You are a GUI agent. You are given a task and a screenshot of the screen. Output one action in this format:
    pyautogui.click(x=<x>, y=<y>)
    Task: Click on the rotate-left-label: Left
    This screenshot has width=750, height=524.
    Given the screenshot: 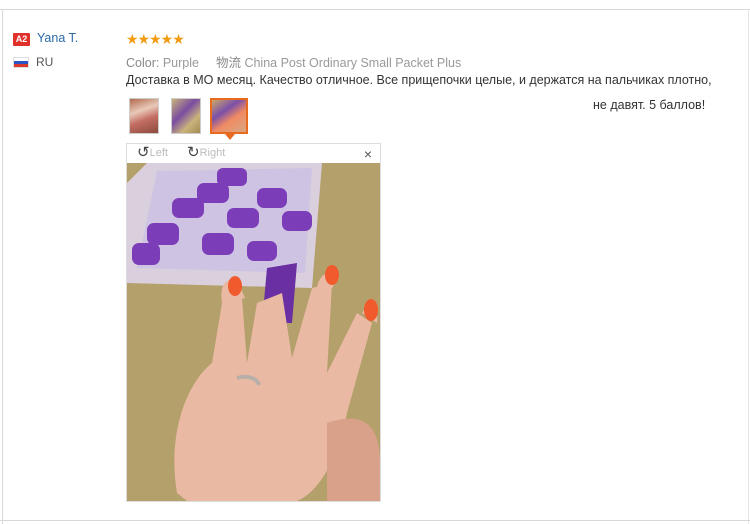 What is the action you would take?
    pyautogui.click(x=158, y=153)
    